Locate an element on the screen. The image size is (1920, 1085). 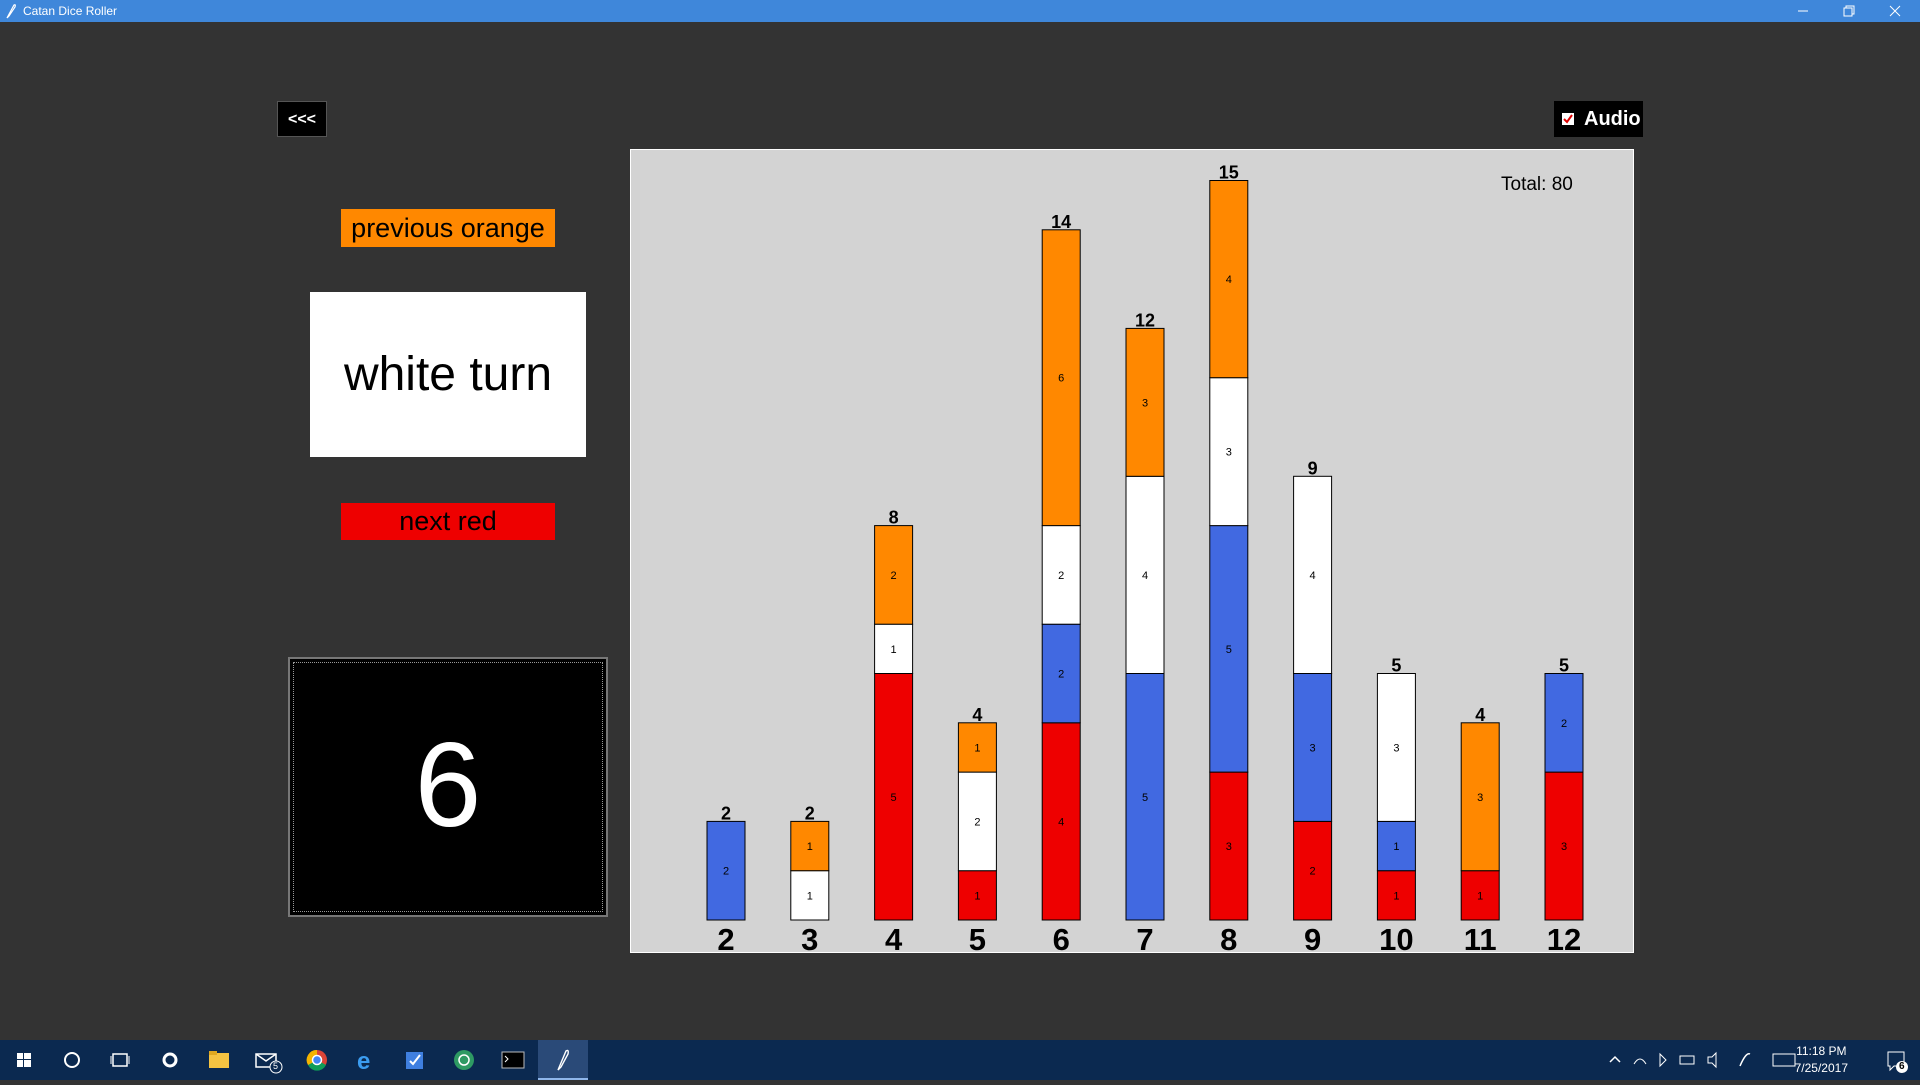
taskbar-settings is located at coordinates (170, 1060).